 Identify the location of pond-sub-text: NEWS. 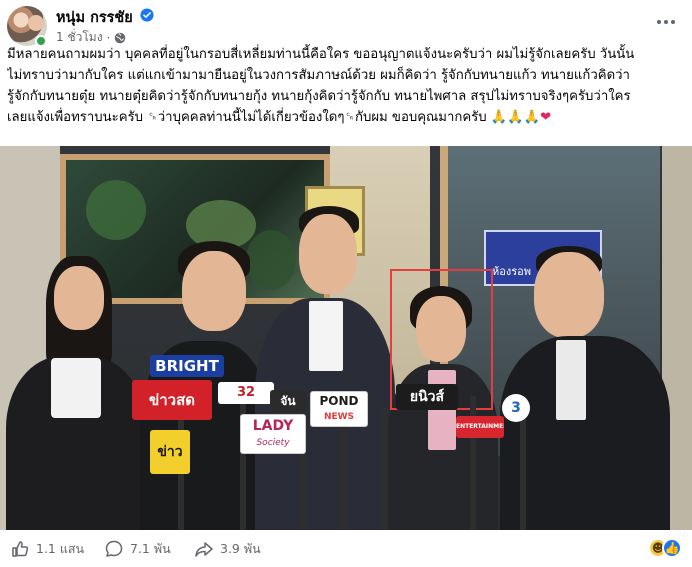
(339, 417).